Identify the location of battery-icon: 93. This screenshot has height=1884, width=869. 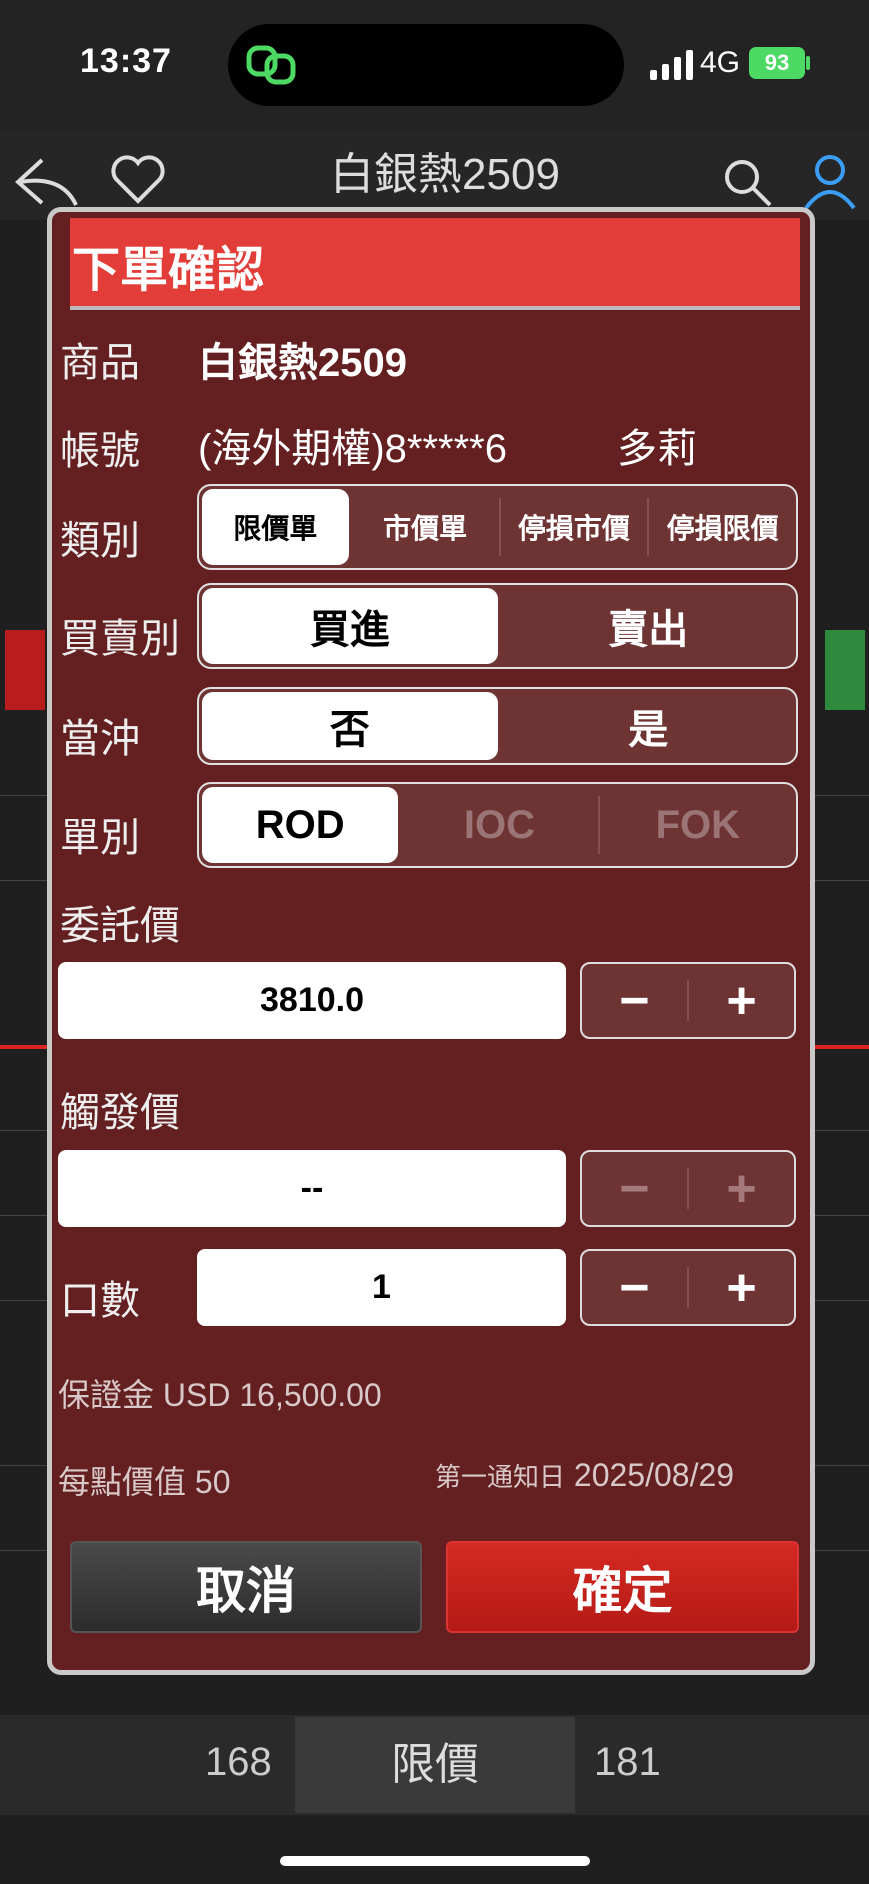
(777, 63).